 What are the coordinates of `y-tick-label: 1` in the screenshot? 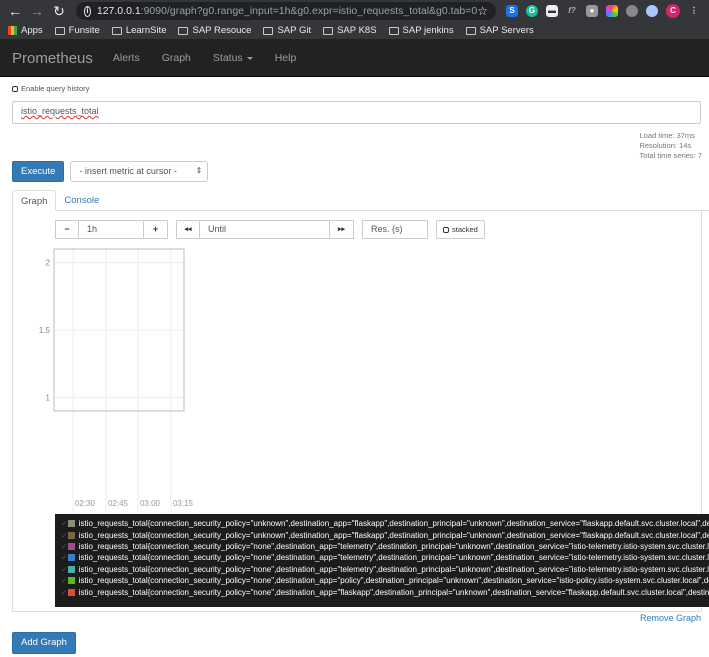 It's located at (48, 398).